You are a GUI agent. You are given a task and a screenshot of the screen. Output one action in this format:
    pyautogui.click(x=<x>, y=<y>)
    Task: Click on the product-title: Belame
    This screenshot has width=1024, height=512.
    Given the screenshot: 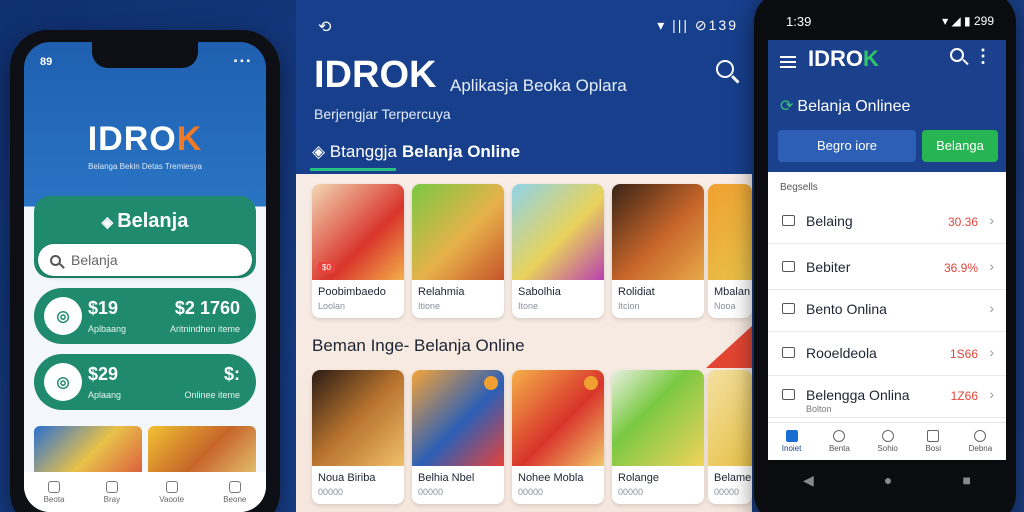 What is the action you would take?
    pyautogui.click(x=733, y=478)
    